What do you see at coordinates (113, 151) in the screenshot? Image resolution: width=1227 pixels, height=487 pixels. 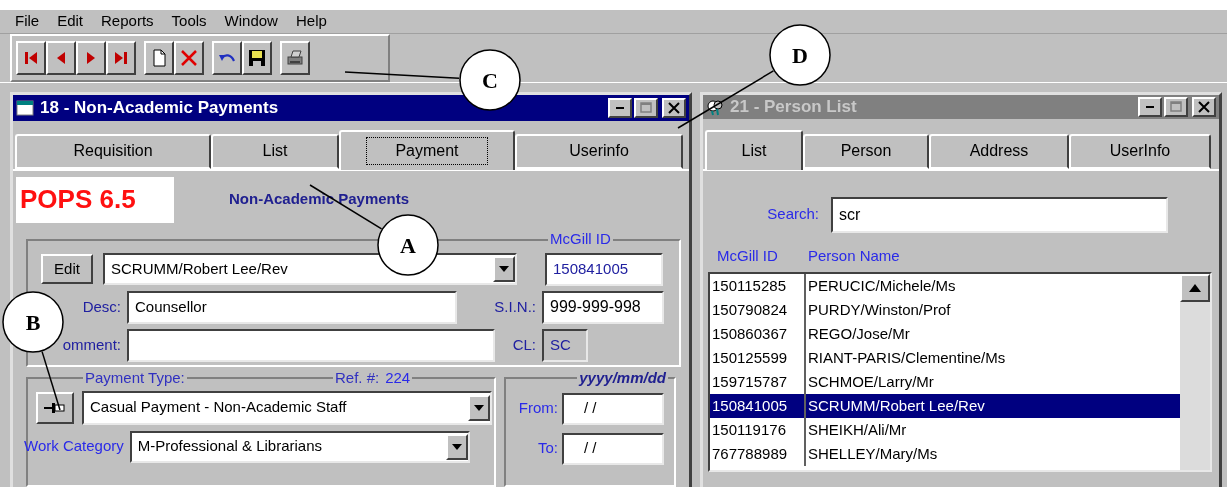 I see `tab: Requisition` at bounding box center [113, 151].